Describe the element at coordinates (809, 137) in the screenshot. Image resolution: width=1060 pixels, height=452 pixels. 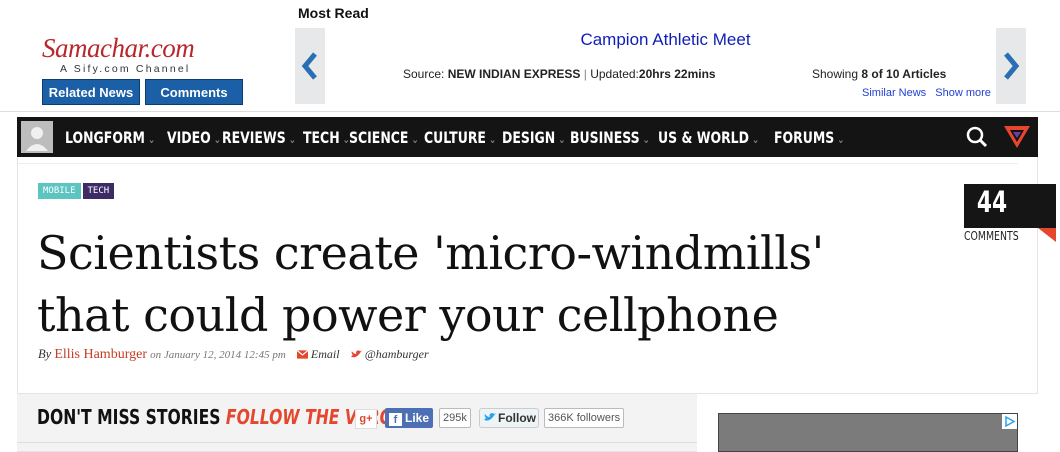
I see `nav-item-forums: FORUMS ⌄` at that location.